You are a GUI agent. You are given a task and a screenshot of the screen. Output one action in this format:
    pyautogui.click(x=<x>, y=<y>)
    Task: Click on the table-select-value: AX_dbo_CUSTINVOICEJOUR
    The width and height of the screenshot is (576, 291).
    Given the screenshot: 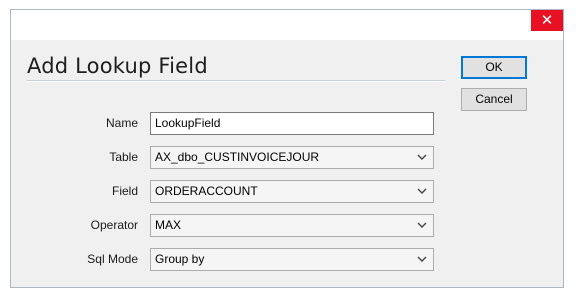 What is the action you would take?
    pyautogui.click(x=237, y=157)
    